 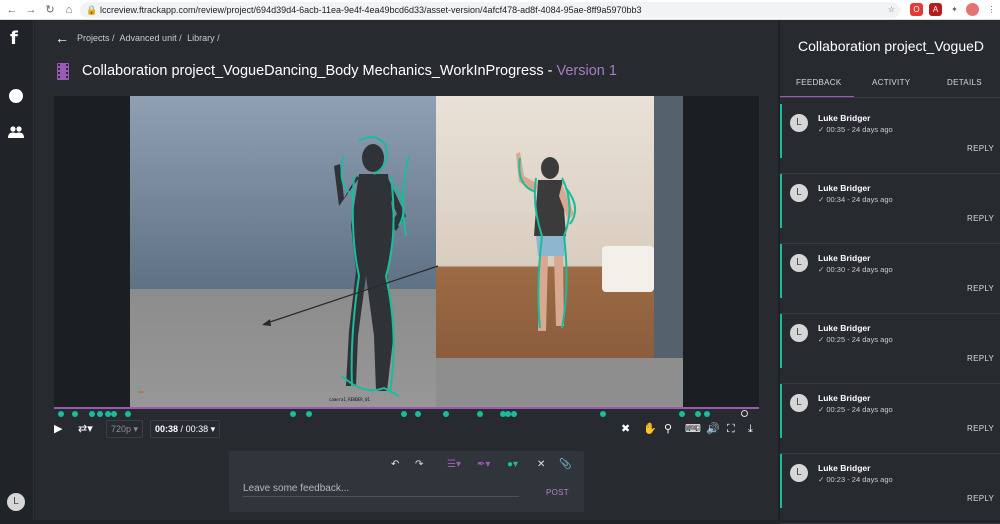 What do you see at coordinates (693, 429) in the screenshot?
I see `keyboard-icon: ⌨` at bounding box center [693, 429].